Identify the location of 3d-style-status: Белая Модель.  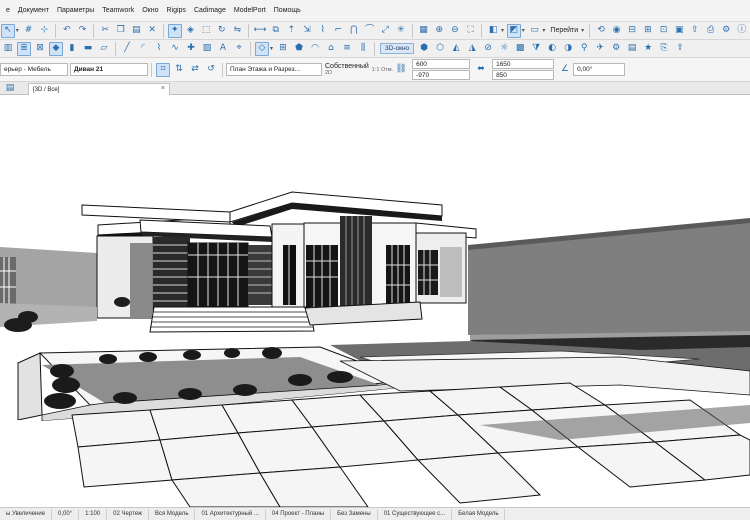
(479, 514).